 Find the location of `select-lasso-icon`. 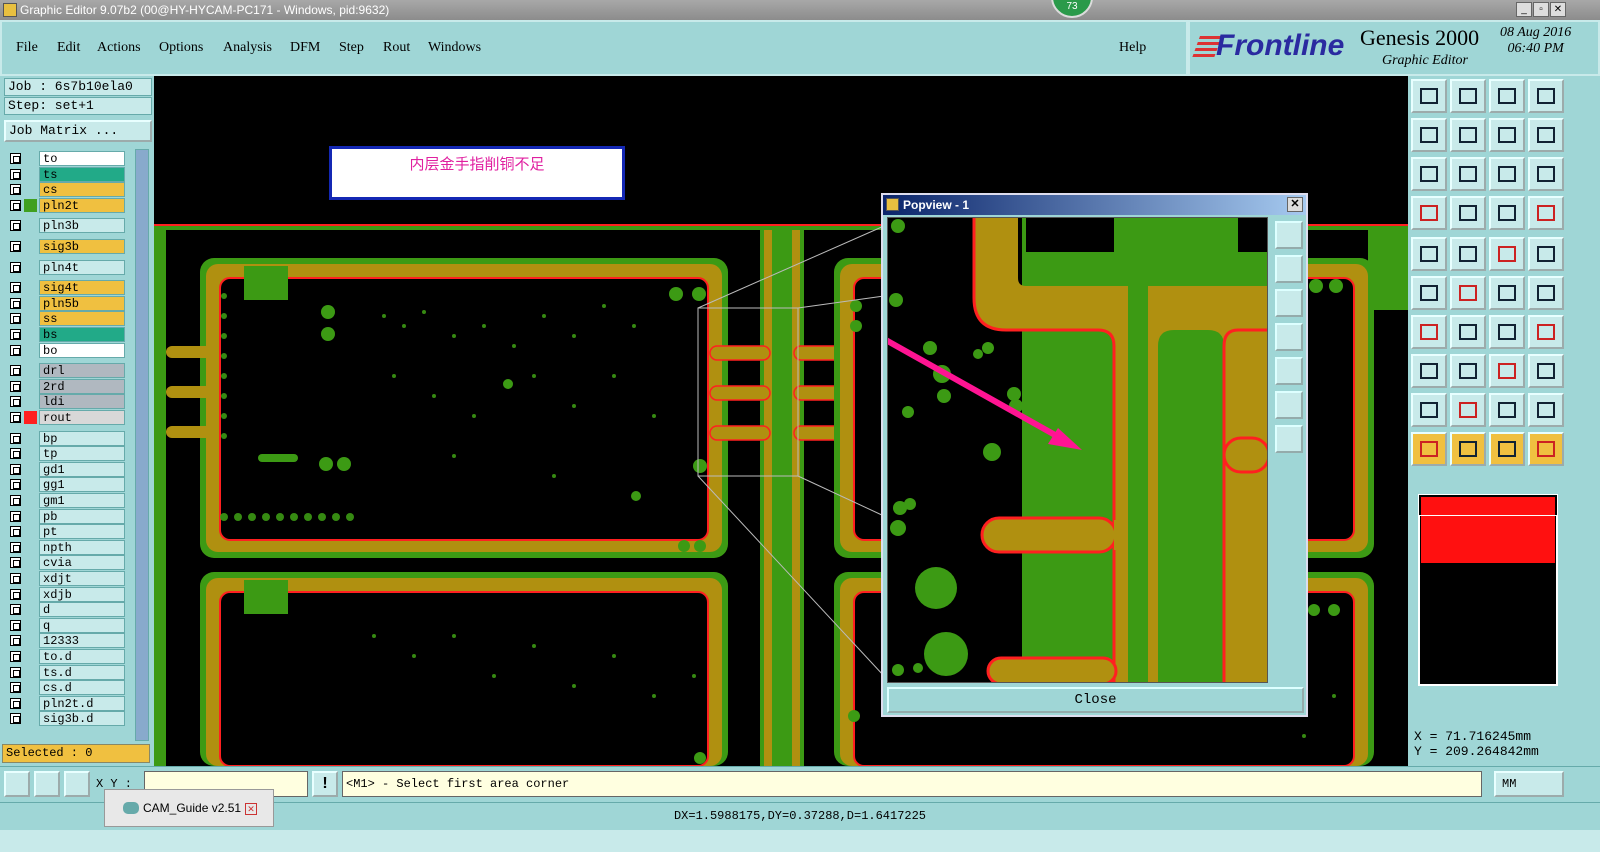

select-lasso-icon is located at coordinates (1507, 449).